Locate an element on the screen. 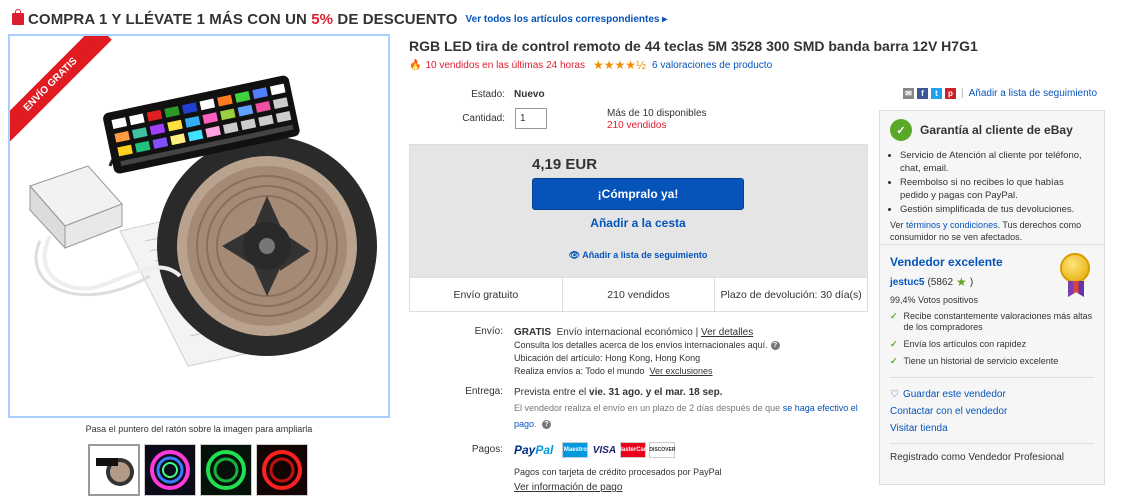  condition-row: Estado: Nuevo is located at coordinates (477, 94).